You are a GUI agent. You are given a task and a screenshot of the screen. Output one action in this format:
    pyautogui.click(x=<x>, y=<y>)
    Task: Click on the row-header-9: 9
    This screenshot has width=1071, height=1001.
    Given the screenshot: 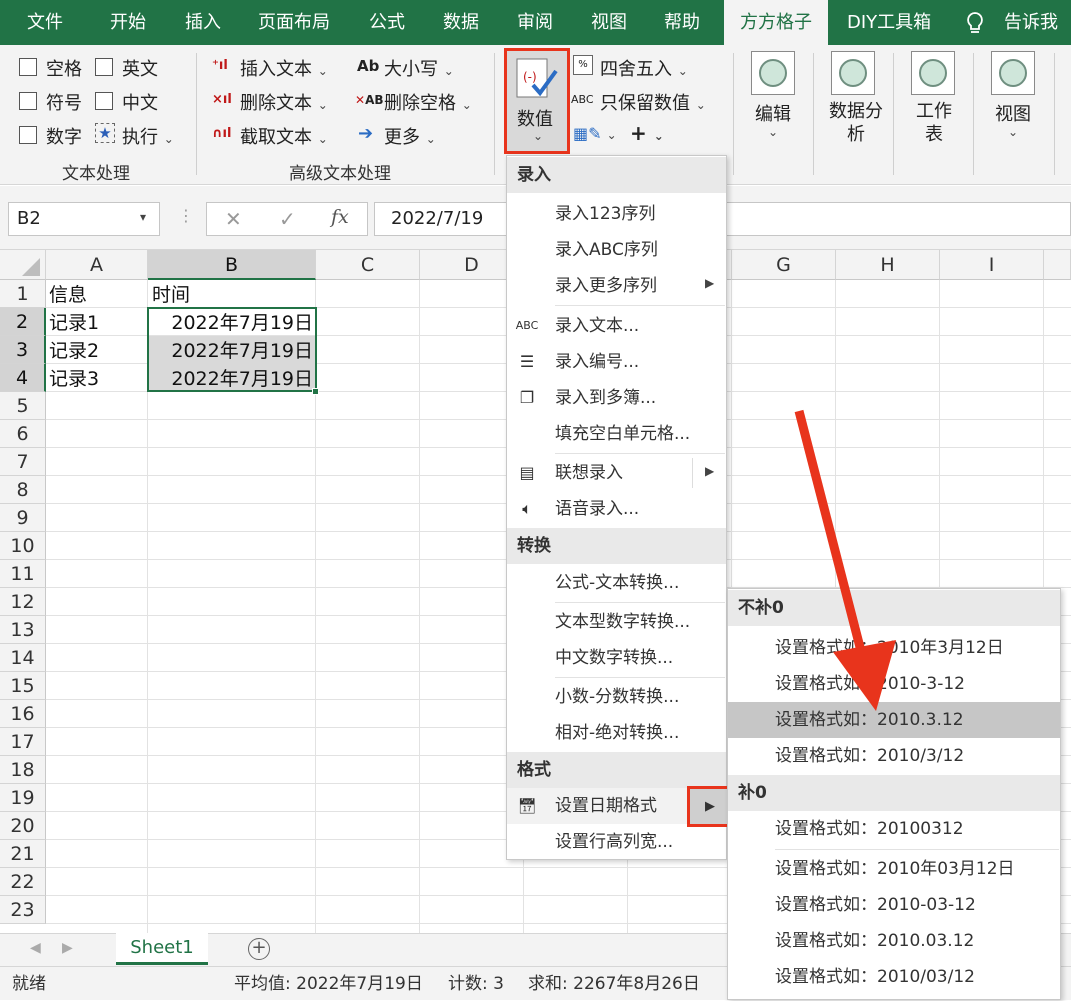 What is the action you would take?
    pyautogui.click(x=23, y=518)
    